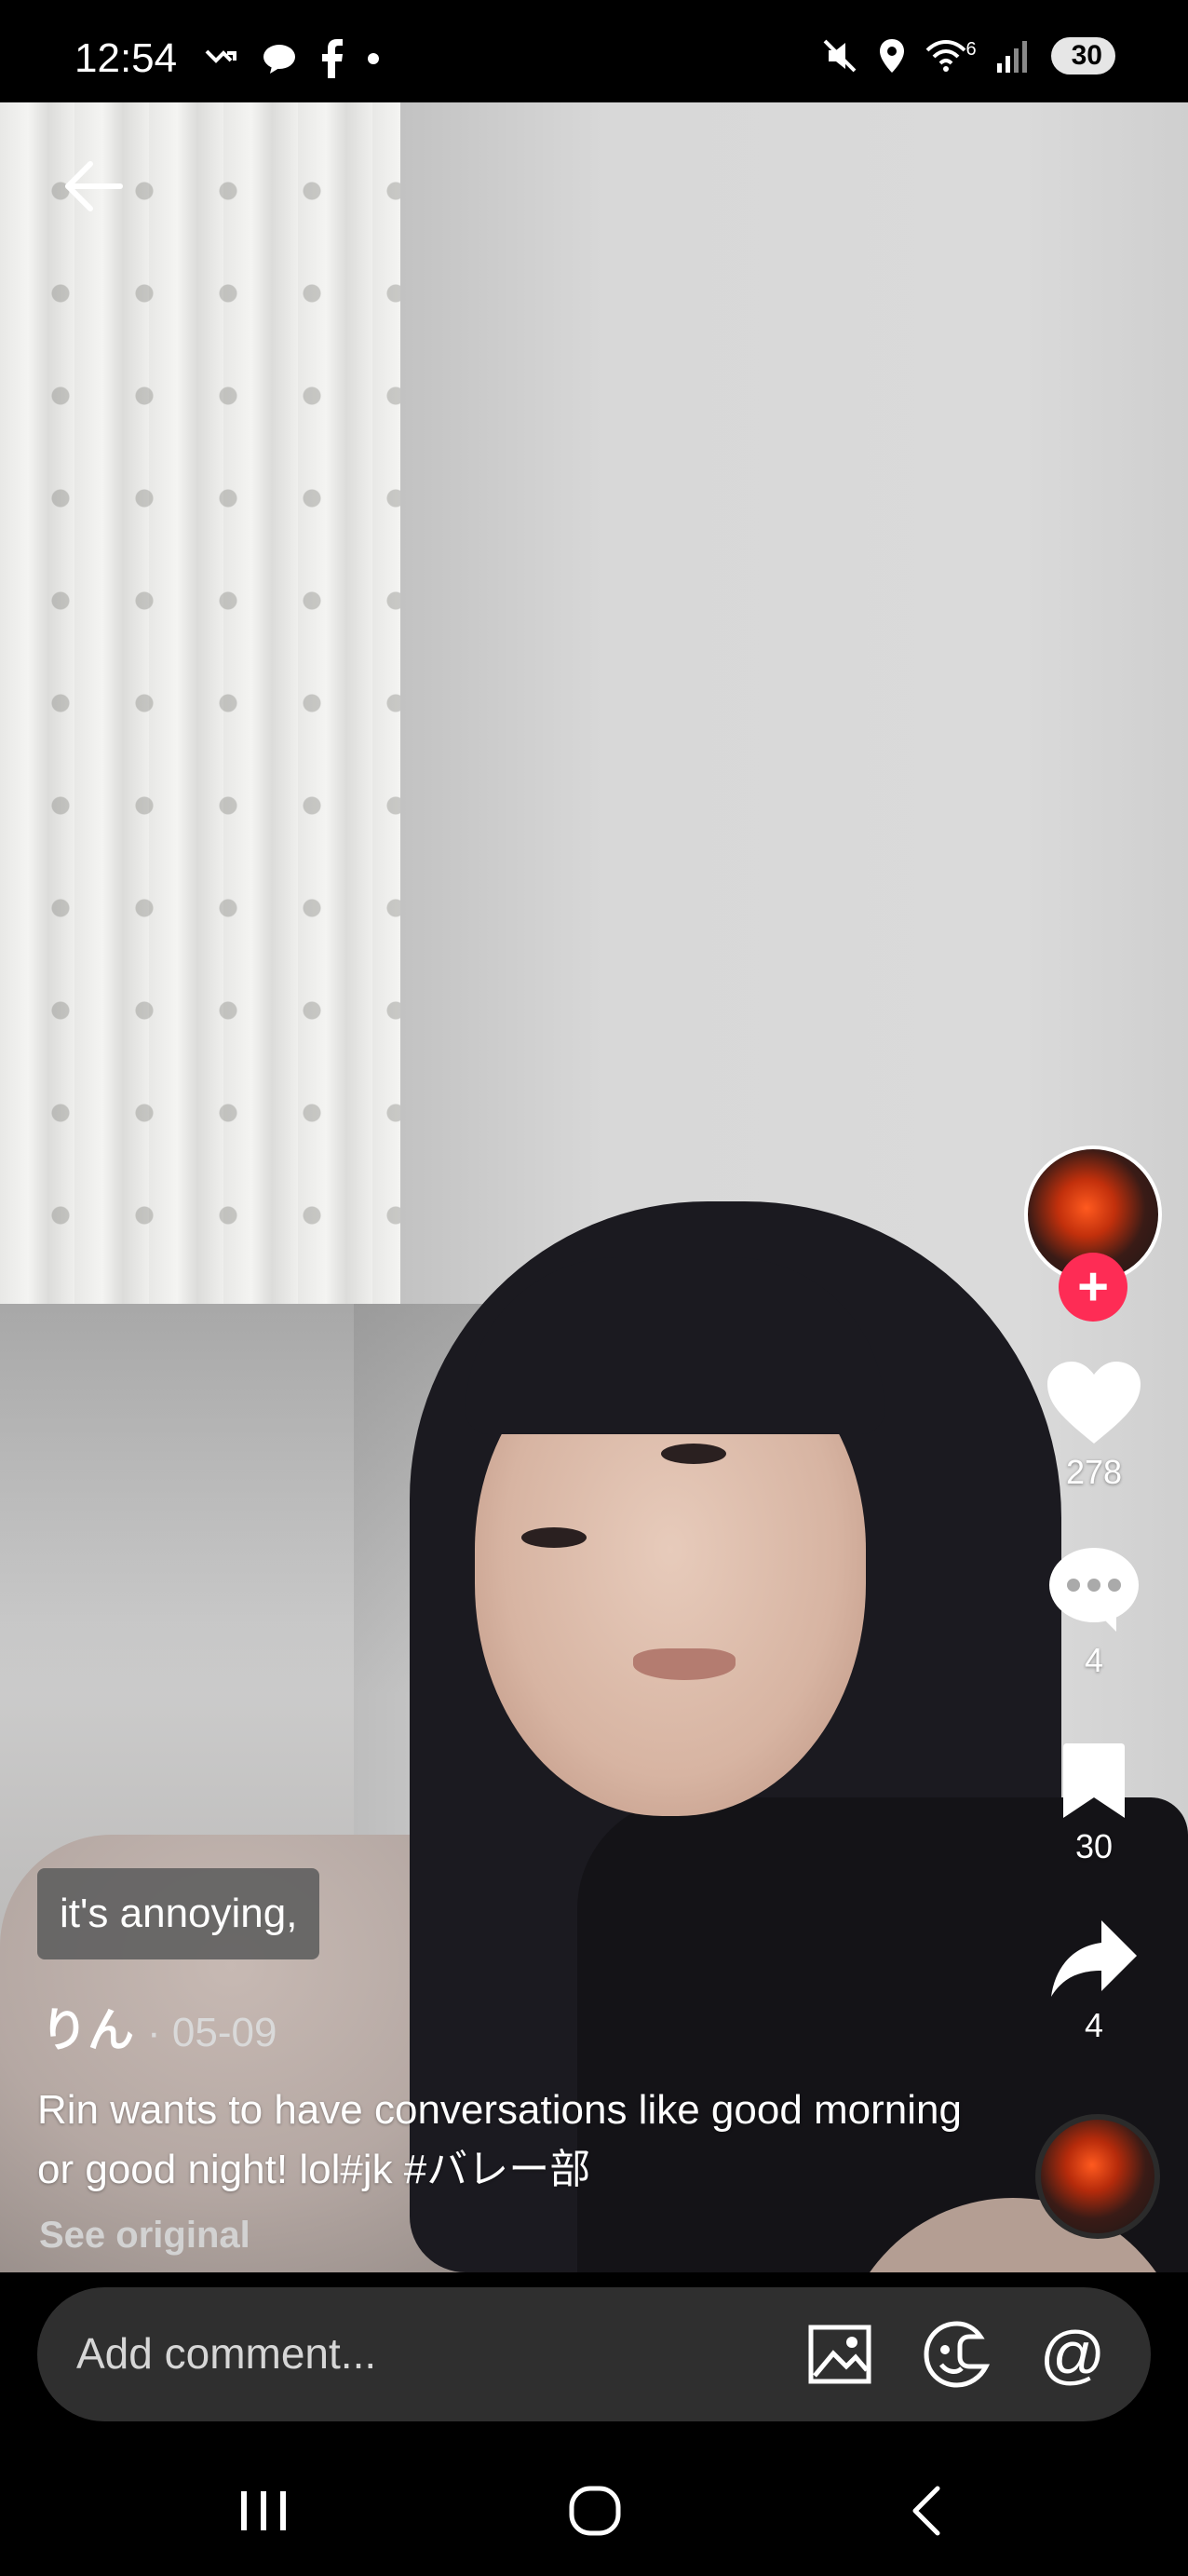  Describe the element at coordinates (1094, 1780) in the screenshot. I see `bookmark-icon` at that location.